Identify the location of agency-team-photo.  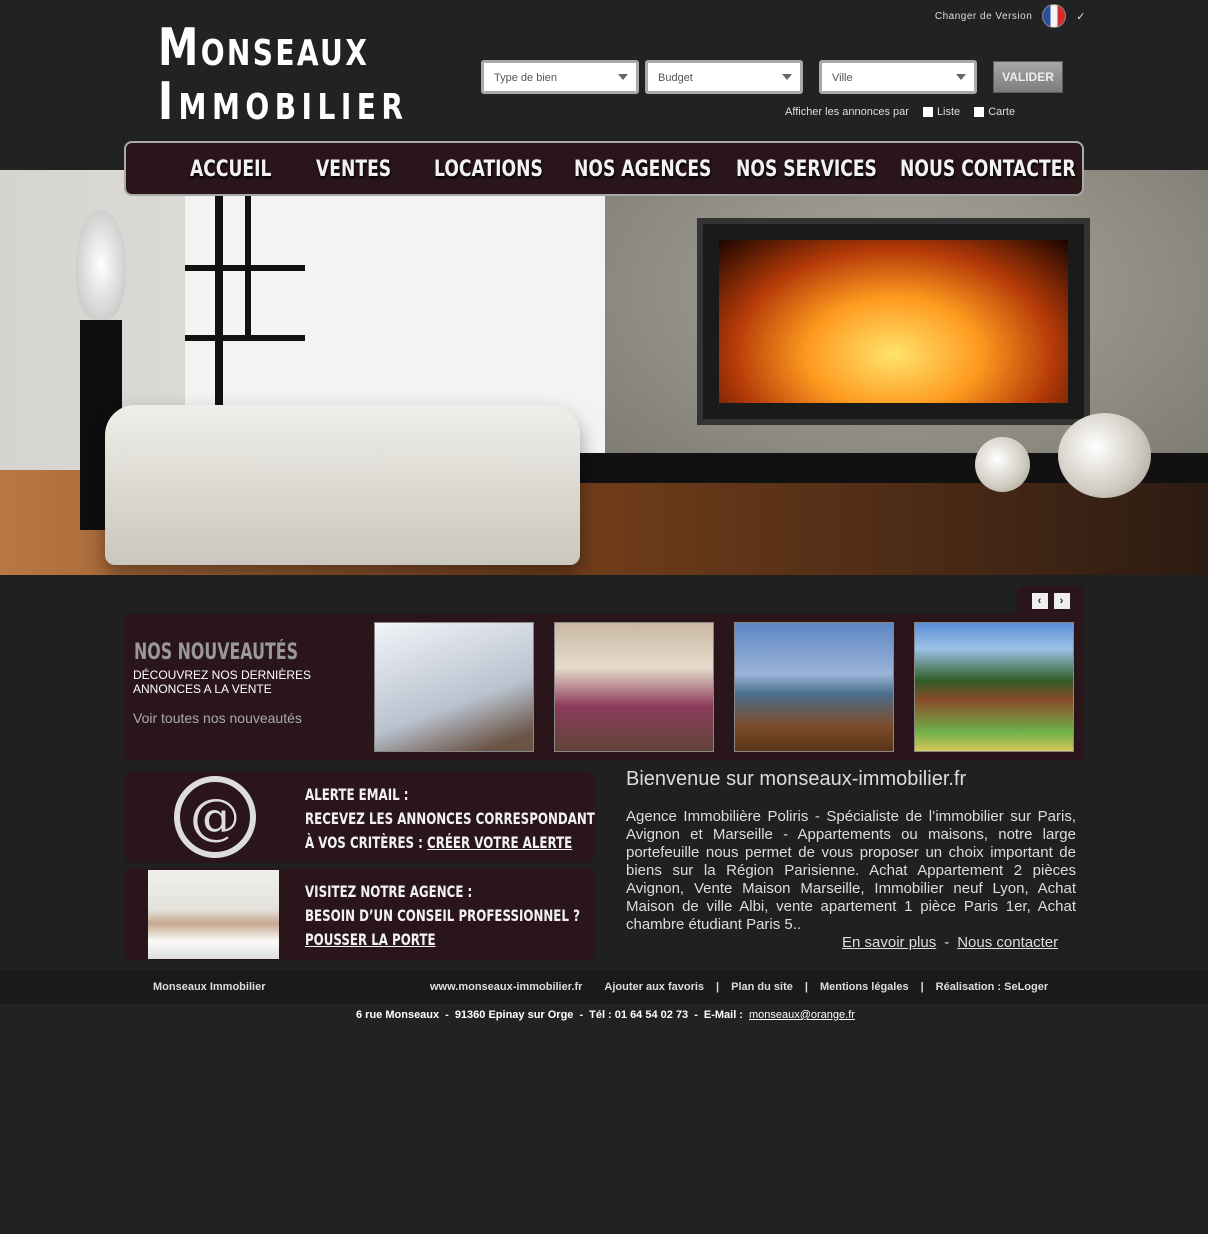
(213, 914).